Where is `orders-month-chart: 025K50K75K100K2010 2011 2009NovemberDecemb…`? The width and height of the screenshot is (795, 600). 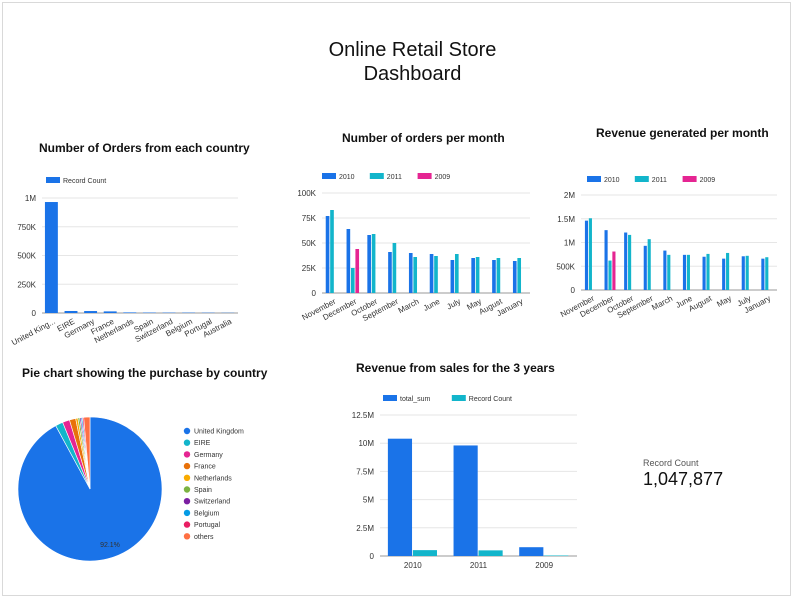
orders-month-chart: 025K50K75K100K2010 2011 2009NovemberDecemb… is located at coordinates (413, 248).